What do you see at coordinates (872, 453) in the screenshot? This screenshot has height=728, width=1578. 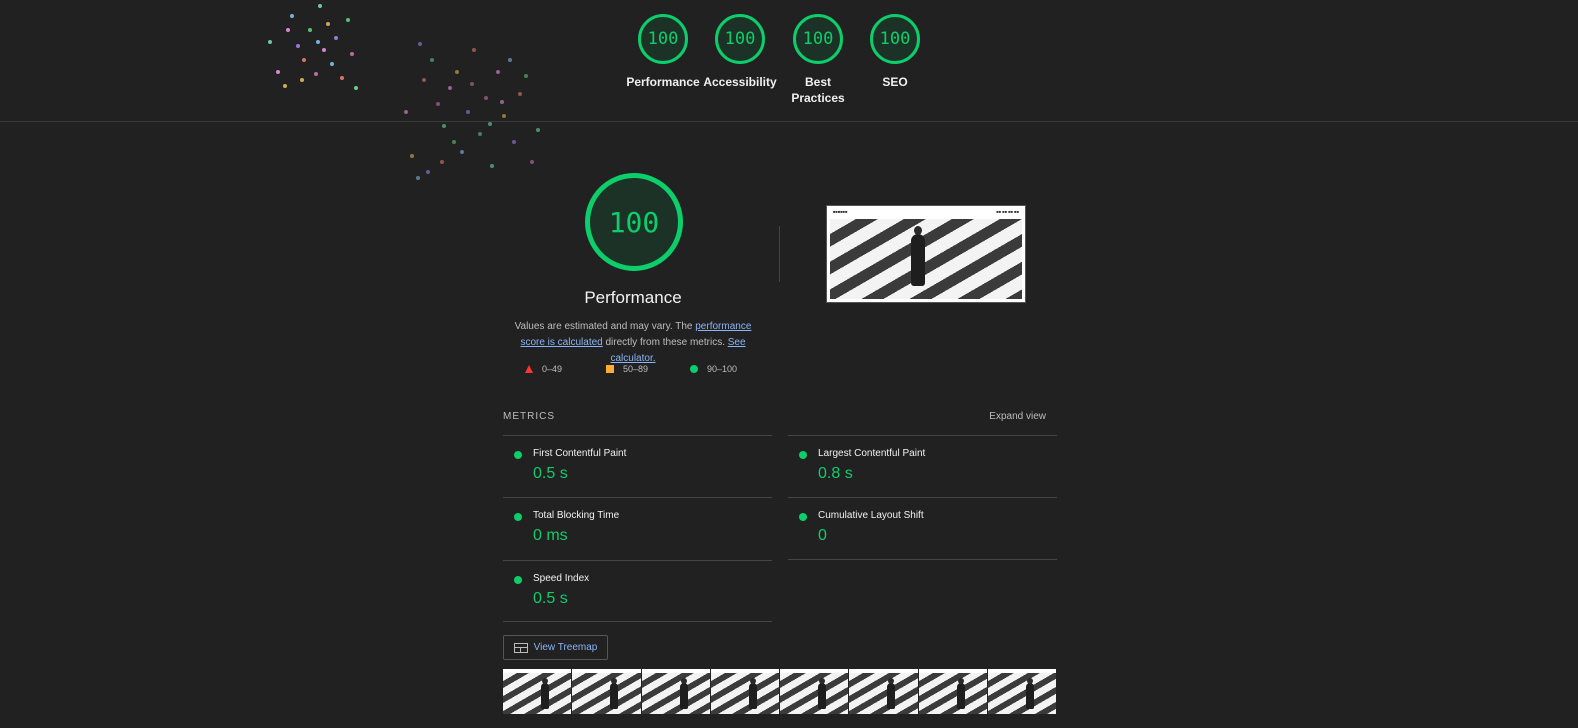 I see `metric-name: Largest Contentful Paint` at bounding box center [872, 453].